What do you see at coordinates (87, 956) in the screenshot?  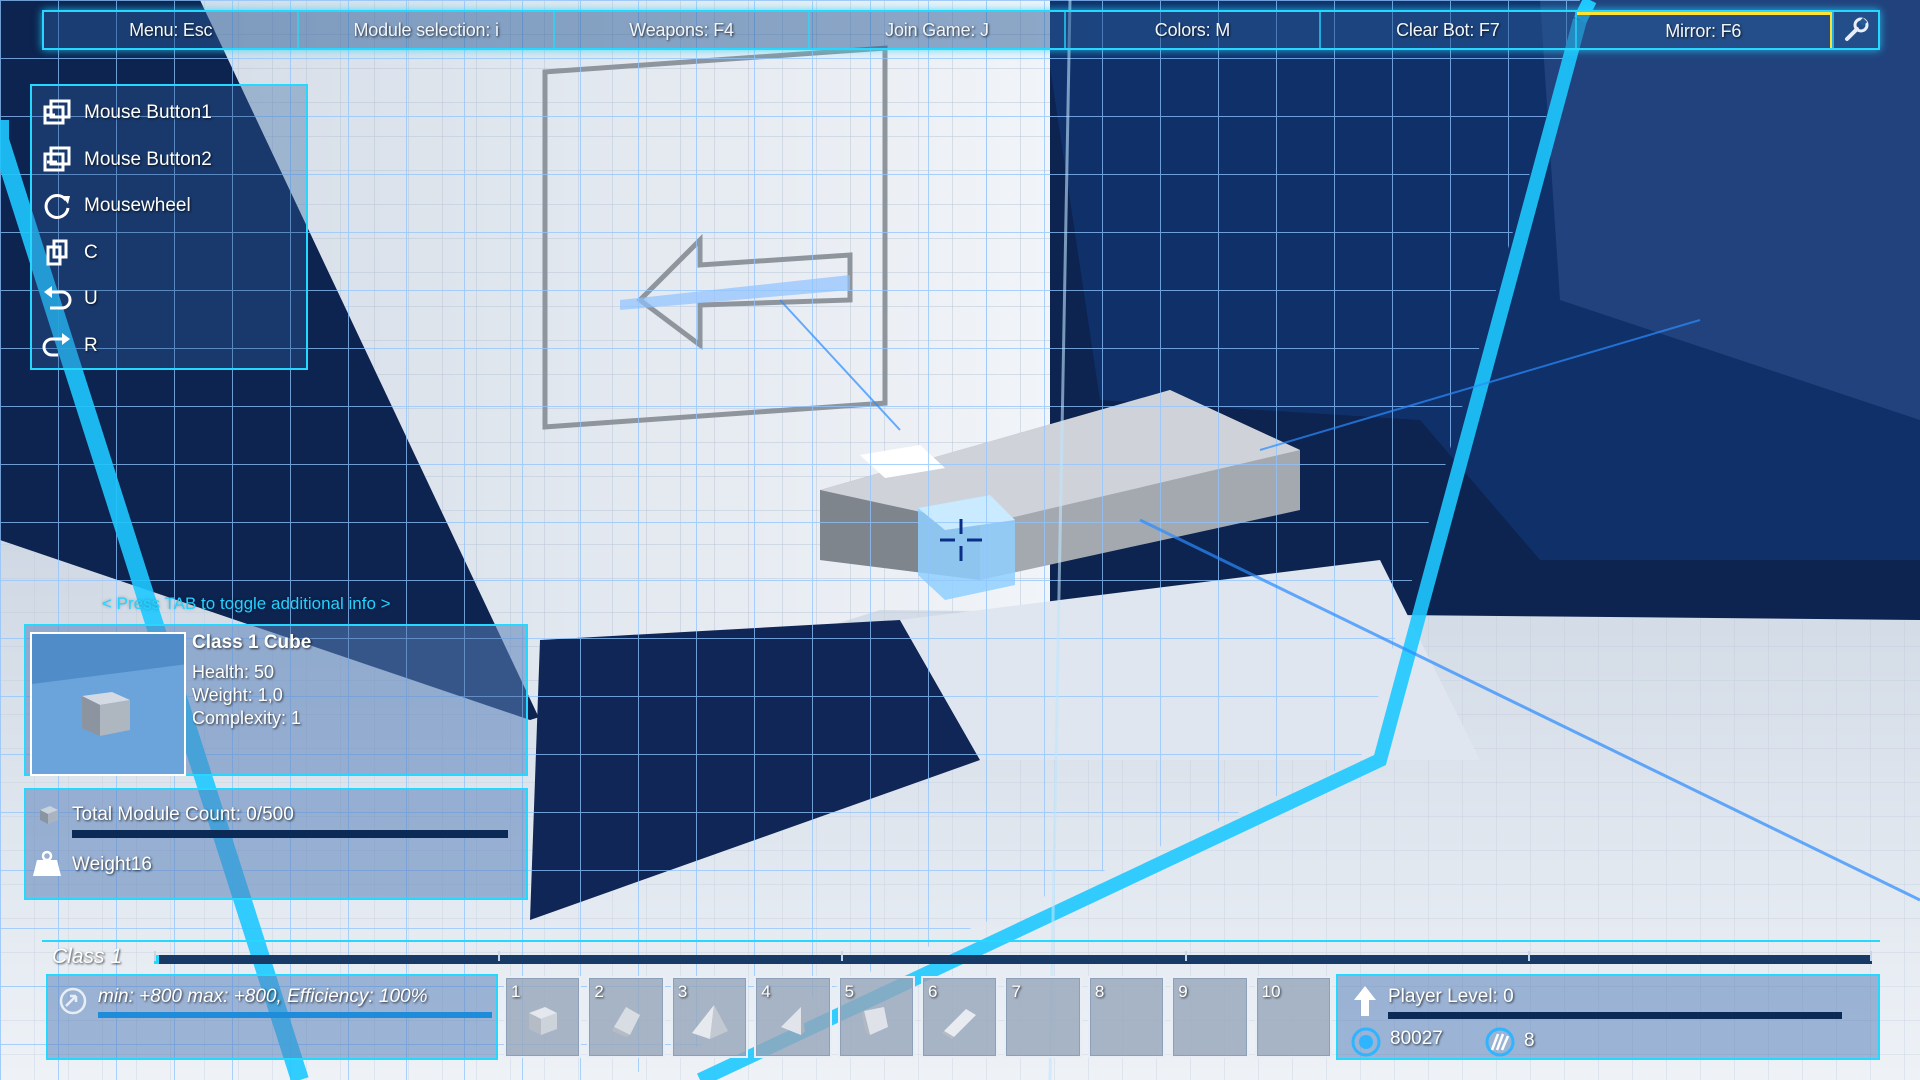 I see `class-label: Class 1` at bounding box center [87, 956].